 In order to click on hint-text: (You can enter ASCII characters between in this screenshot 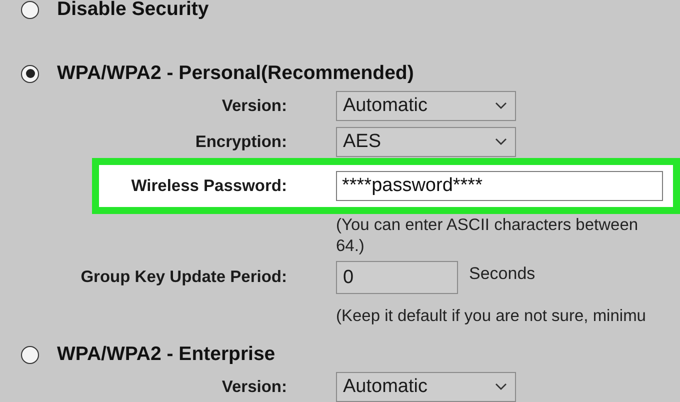, I will do `click(488, 225)`.